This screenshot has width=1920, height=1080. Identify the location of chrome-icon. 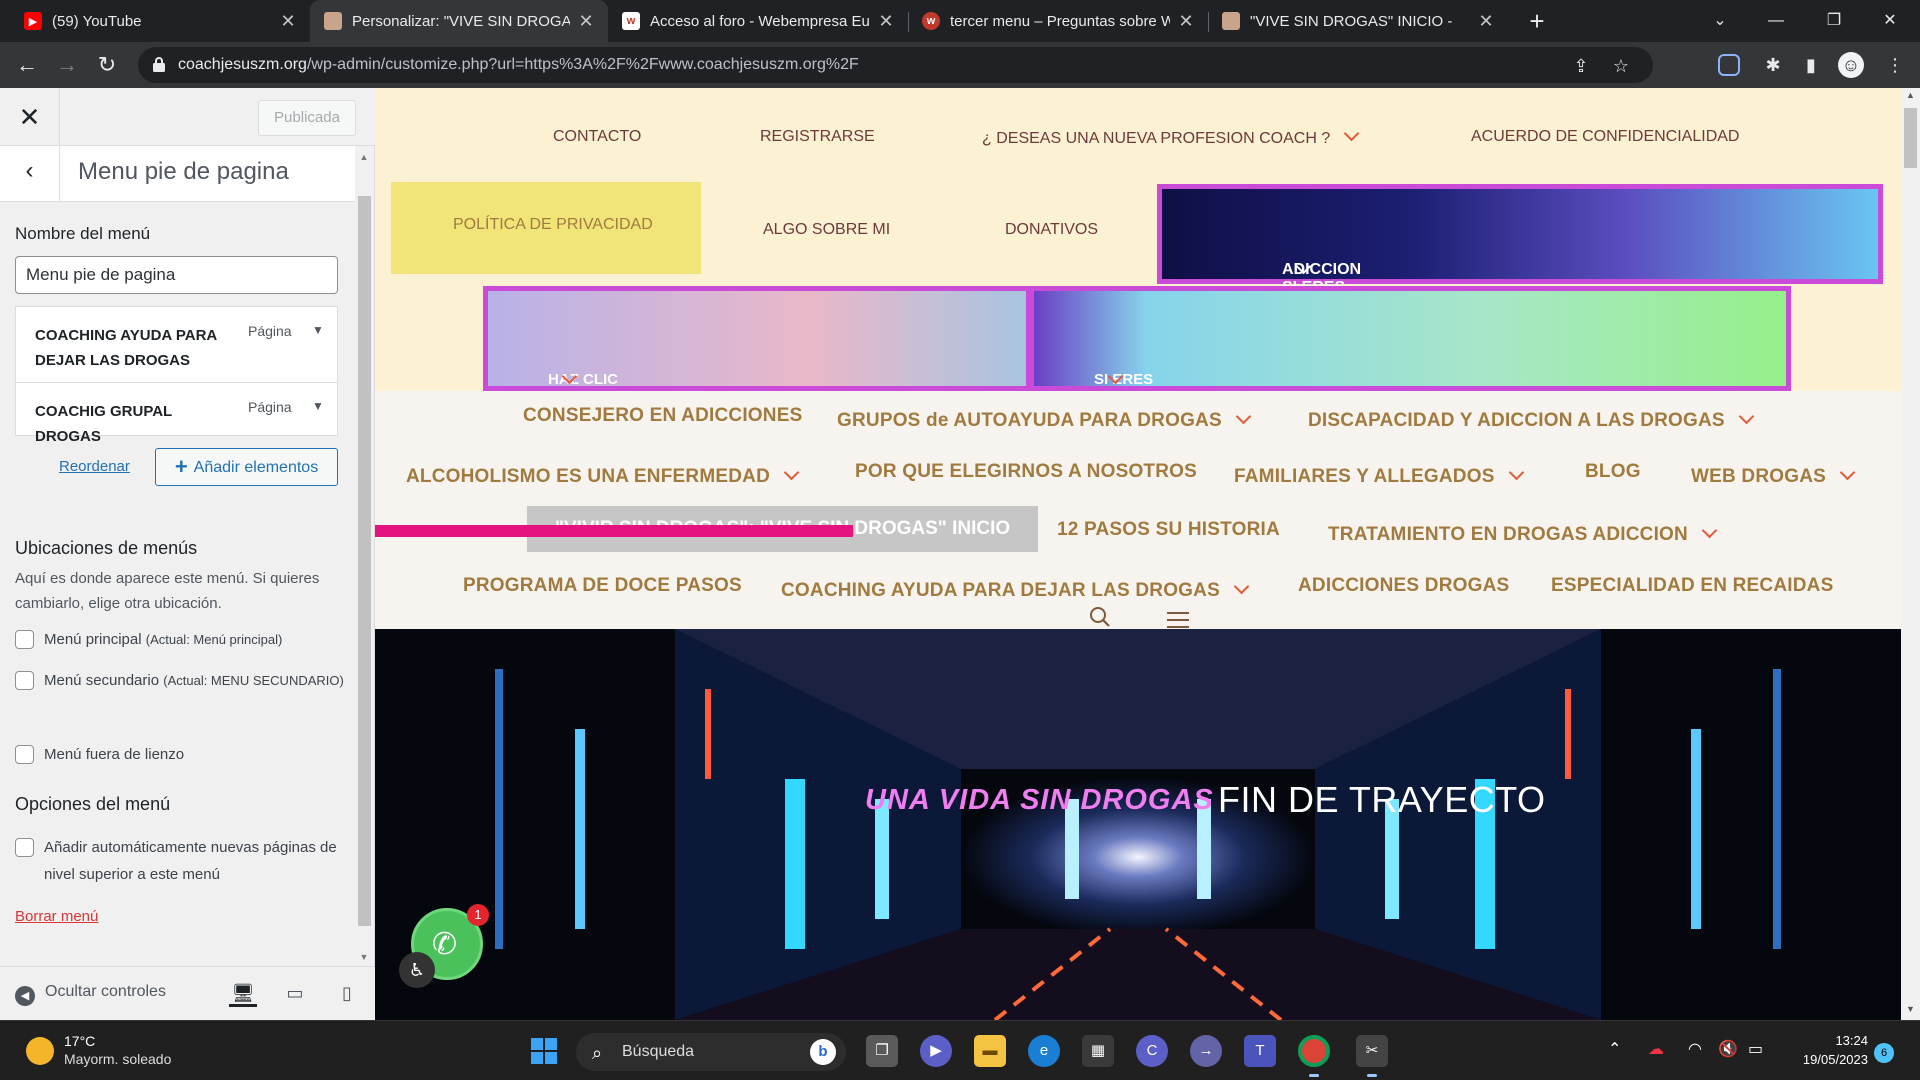
(1314, 1051).